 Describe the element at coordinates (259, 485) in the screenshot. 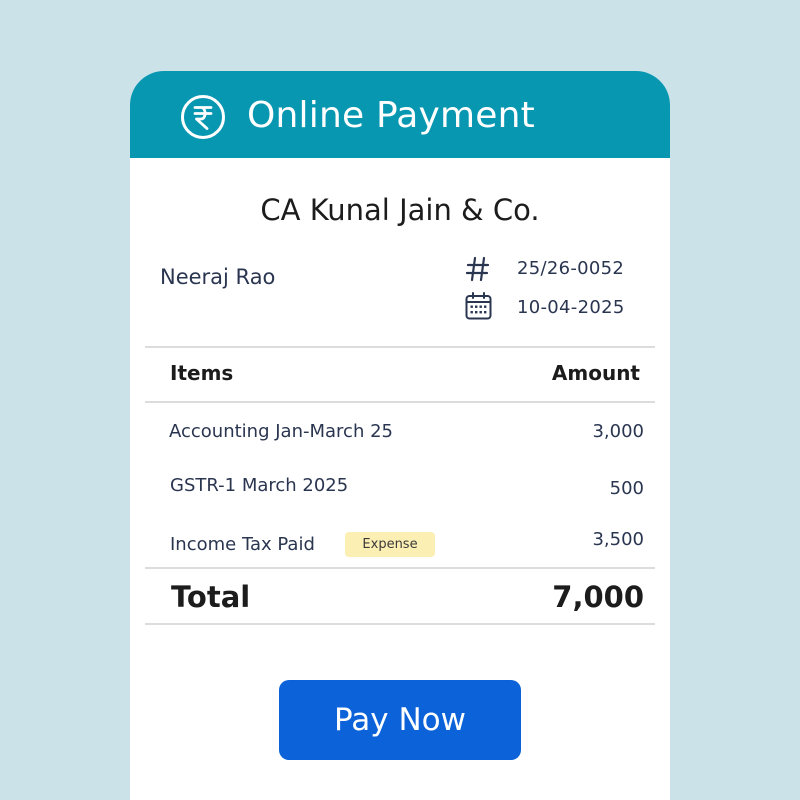

I see `item-label: GSTR-1 March 2025` at that location.